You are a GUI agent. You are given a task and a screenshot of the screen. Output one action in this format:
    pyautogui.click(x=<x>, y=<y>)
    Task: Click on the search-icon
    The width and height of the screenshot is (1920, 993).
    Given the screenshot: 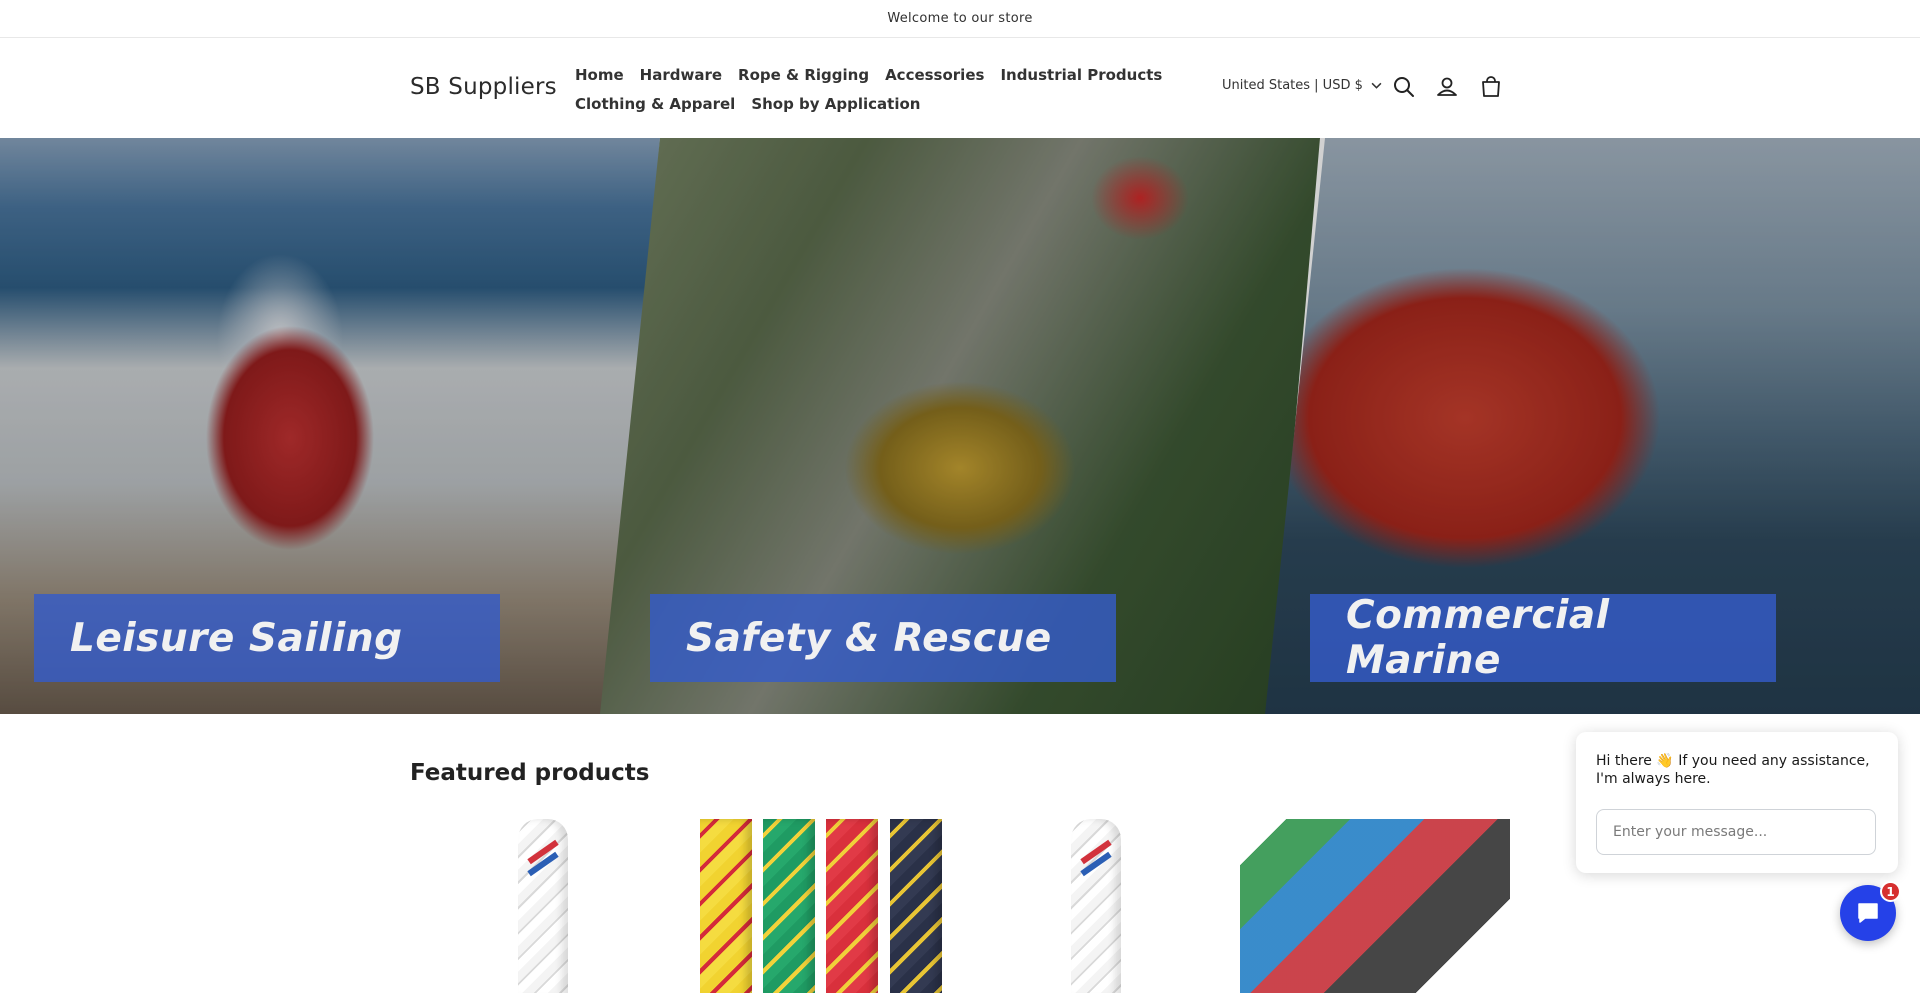 What is the action you would take?
    pyautogui.click(x=1404, y=87)
    